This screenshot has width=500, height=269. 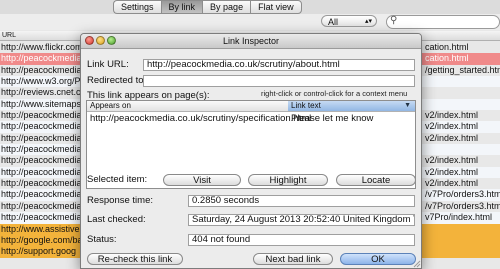 What do you see at coordinates (41, 81) in the screenshot?
I see `row-url: http://www.w3.org/P` at bounding box center [41, 81].